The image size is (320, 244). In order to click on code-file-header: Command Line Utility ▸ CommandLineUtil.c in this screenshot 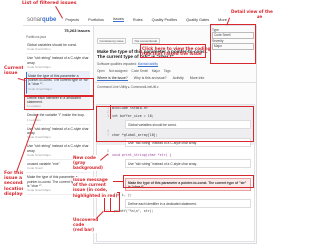, I will do `click(128, 86)`.